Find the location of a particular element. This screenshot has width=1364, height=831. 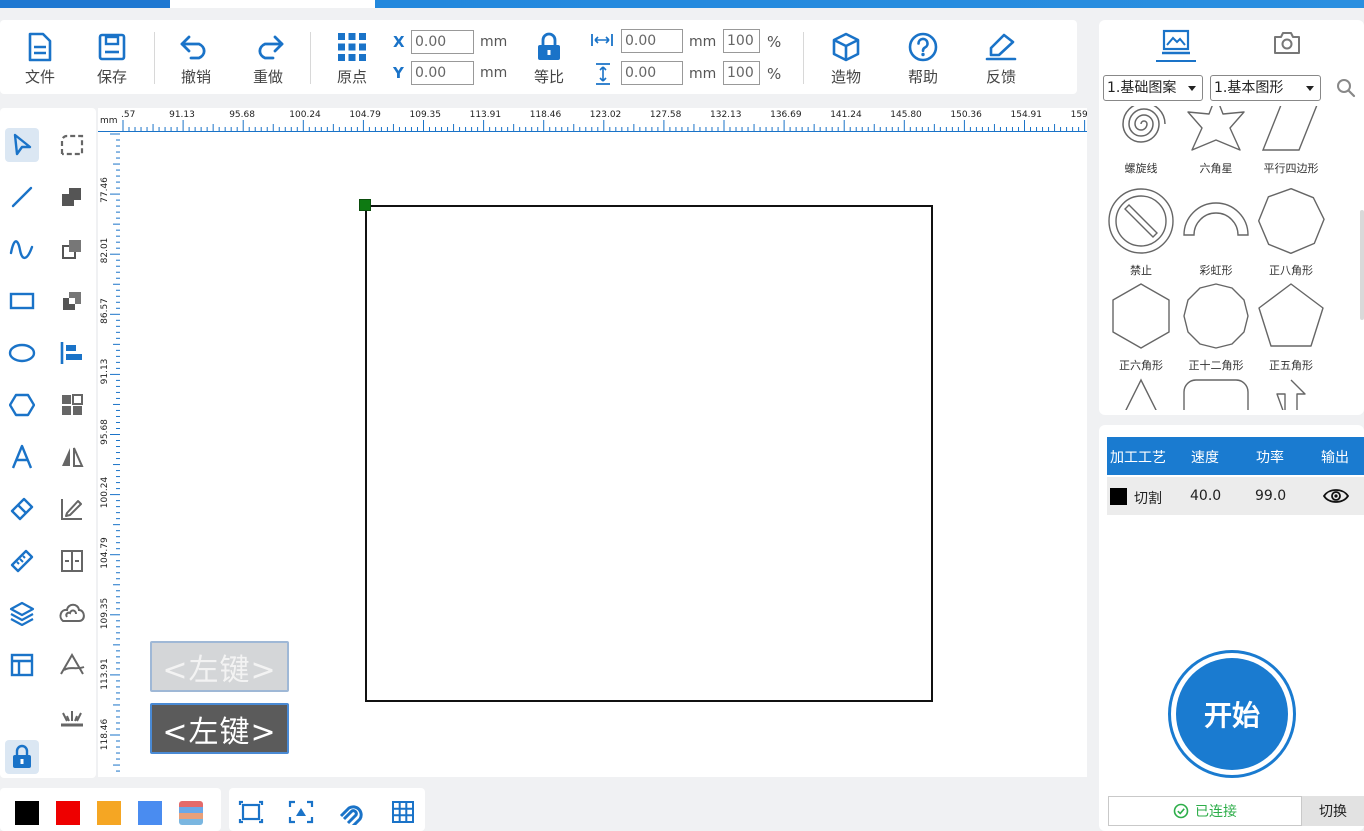

origin-anchor-handle is located at coordinates (365, 205).